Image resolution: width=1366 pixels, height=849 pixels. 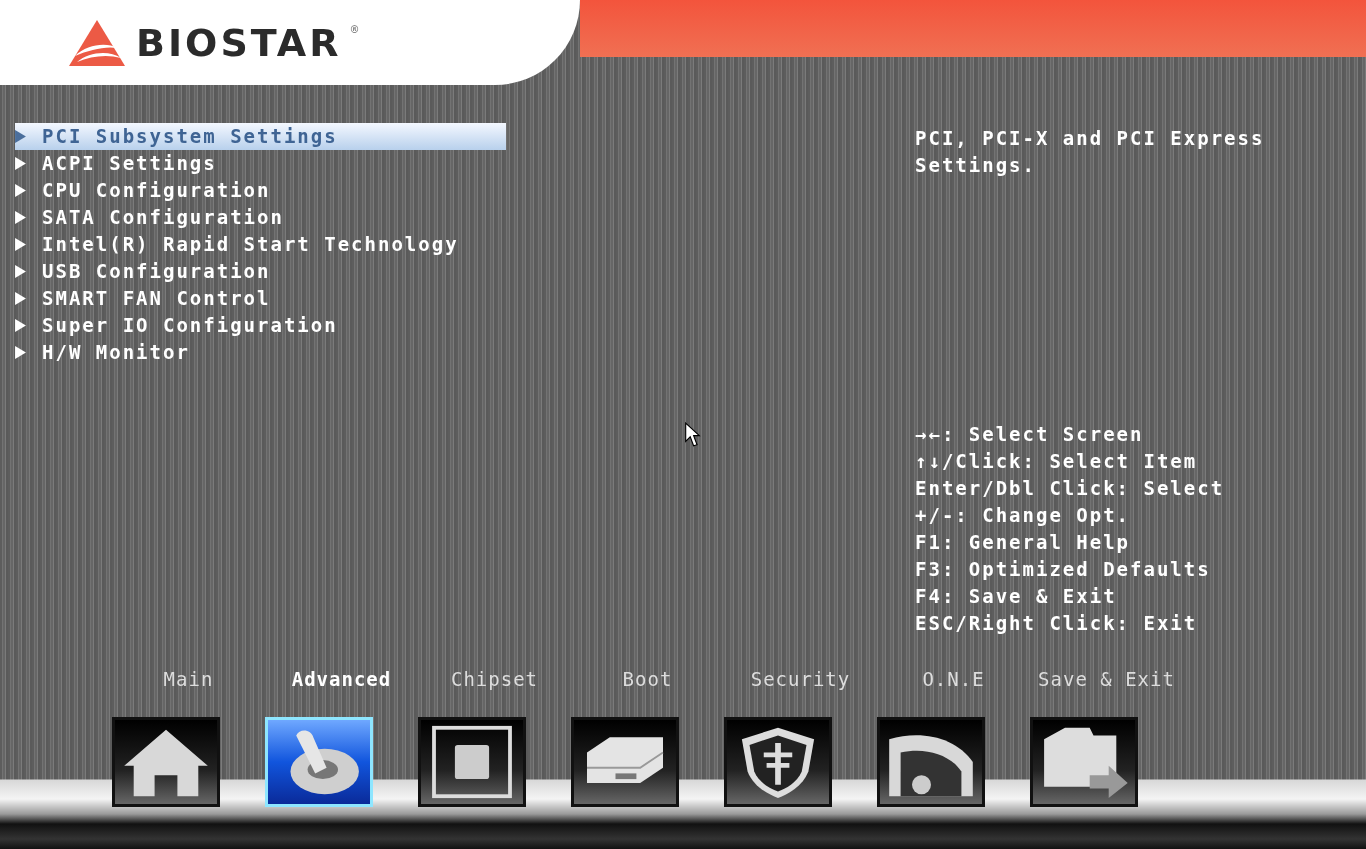 What do you see at coordinates (188, 679) in the screenshot?
I see `tab: Main` at bounding box center [188, 679].